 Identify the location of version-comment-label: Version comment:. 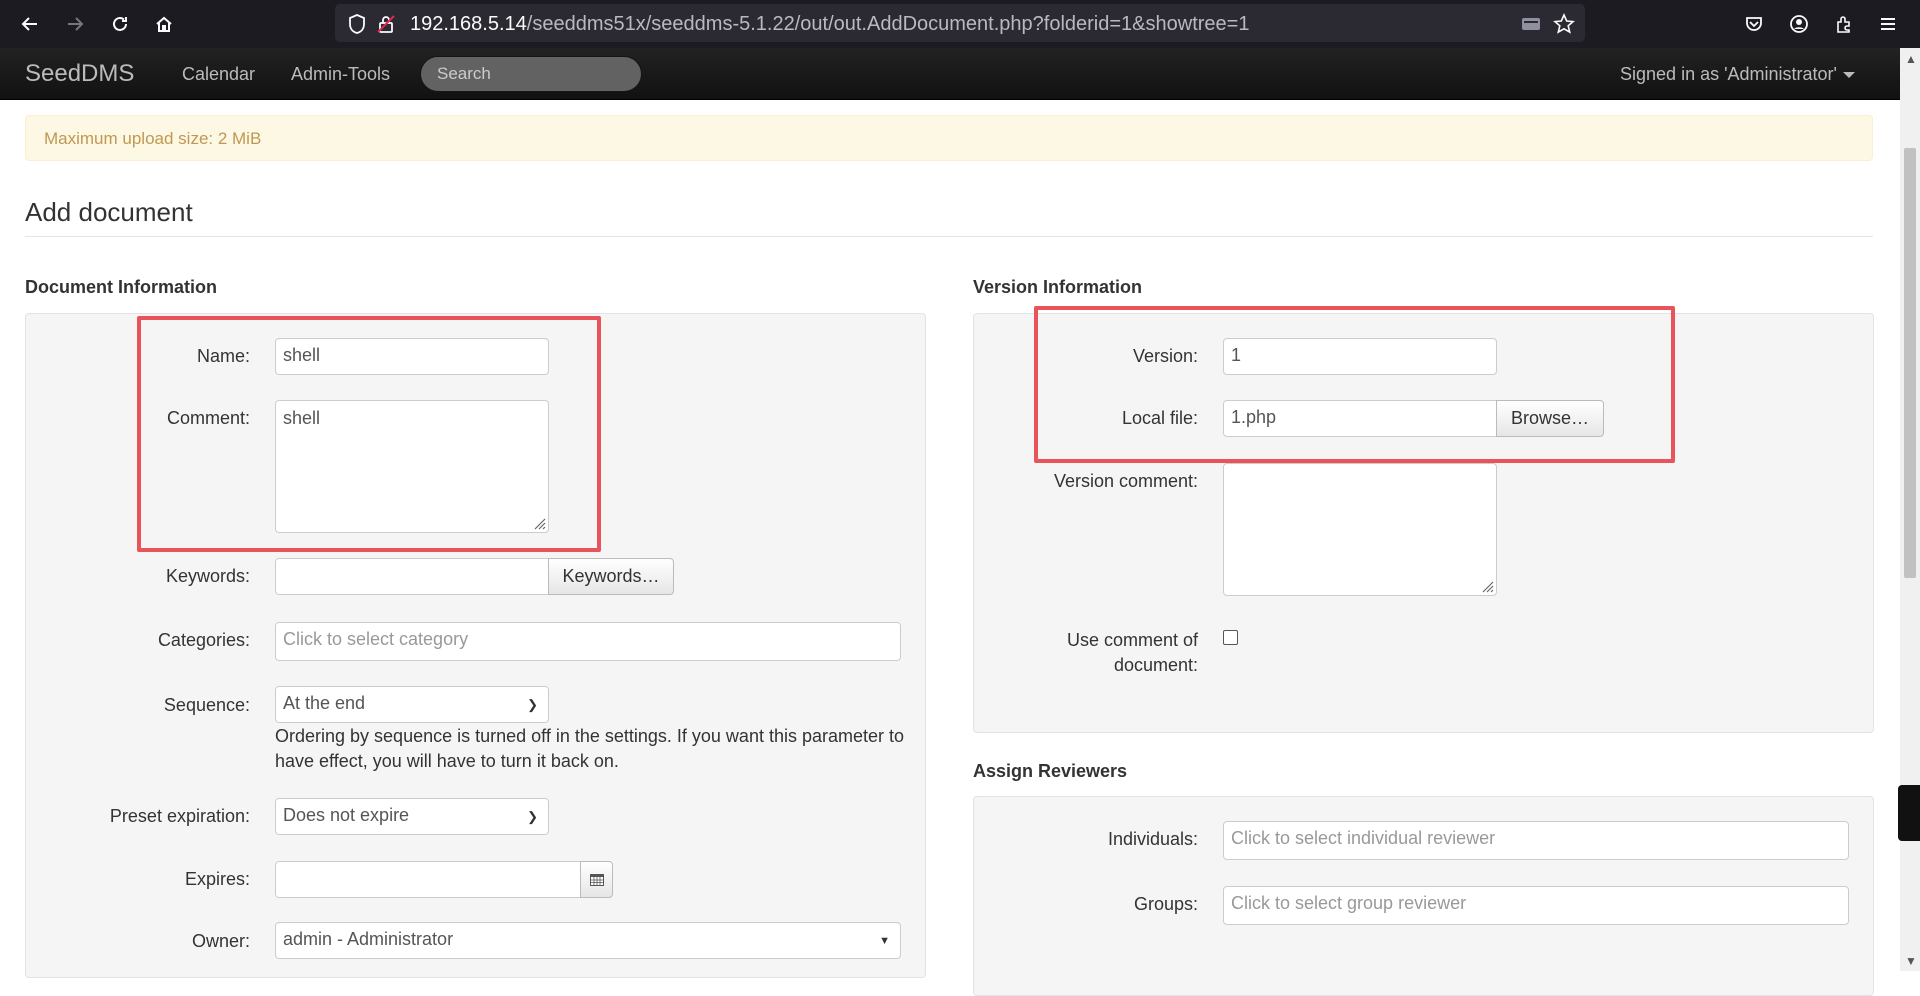
(1125, 481).